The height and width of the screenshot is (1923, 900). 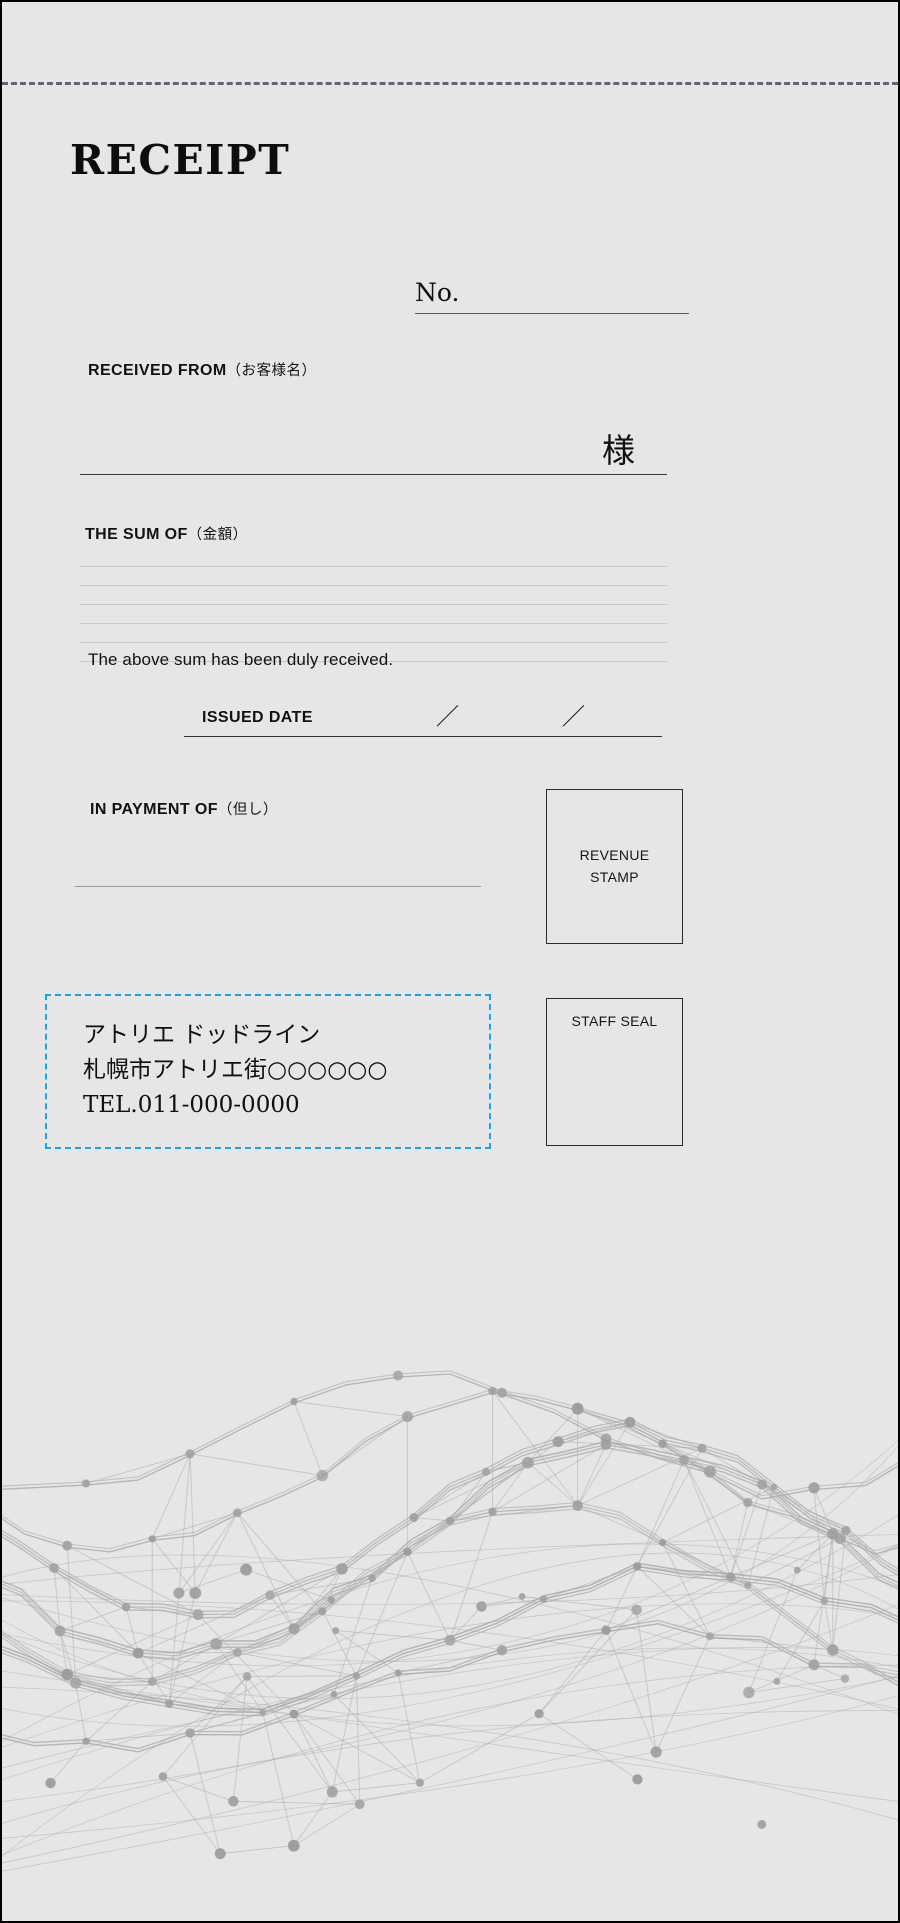 I want to click on receipt-statement: The above sum has been duly received., so click(x=241, y=659).